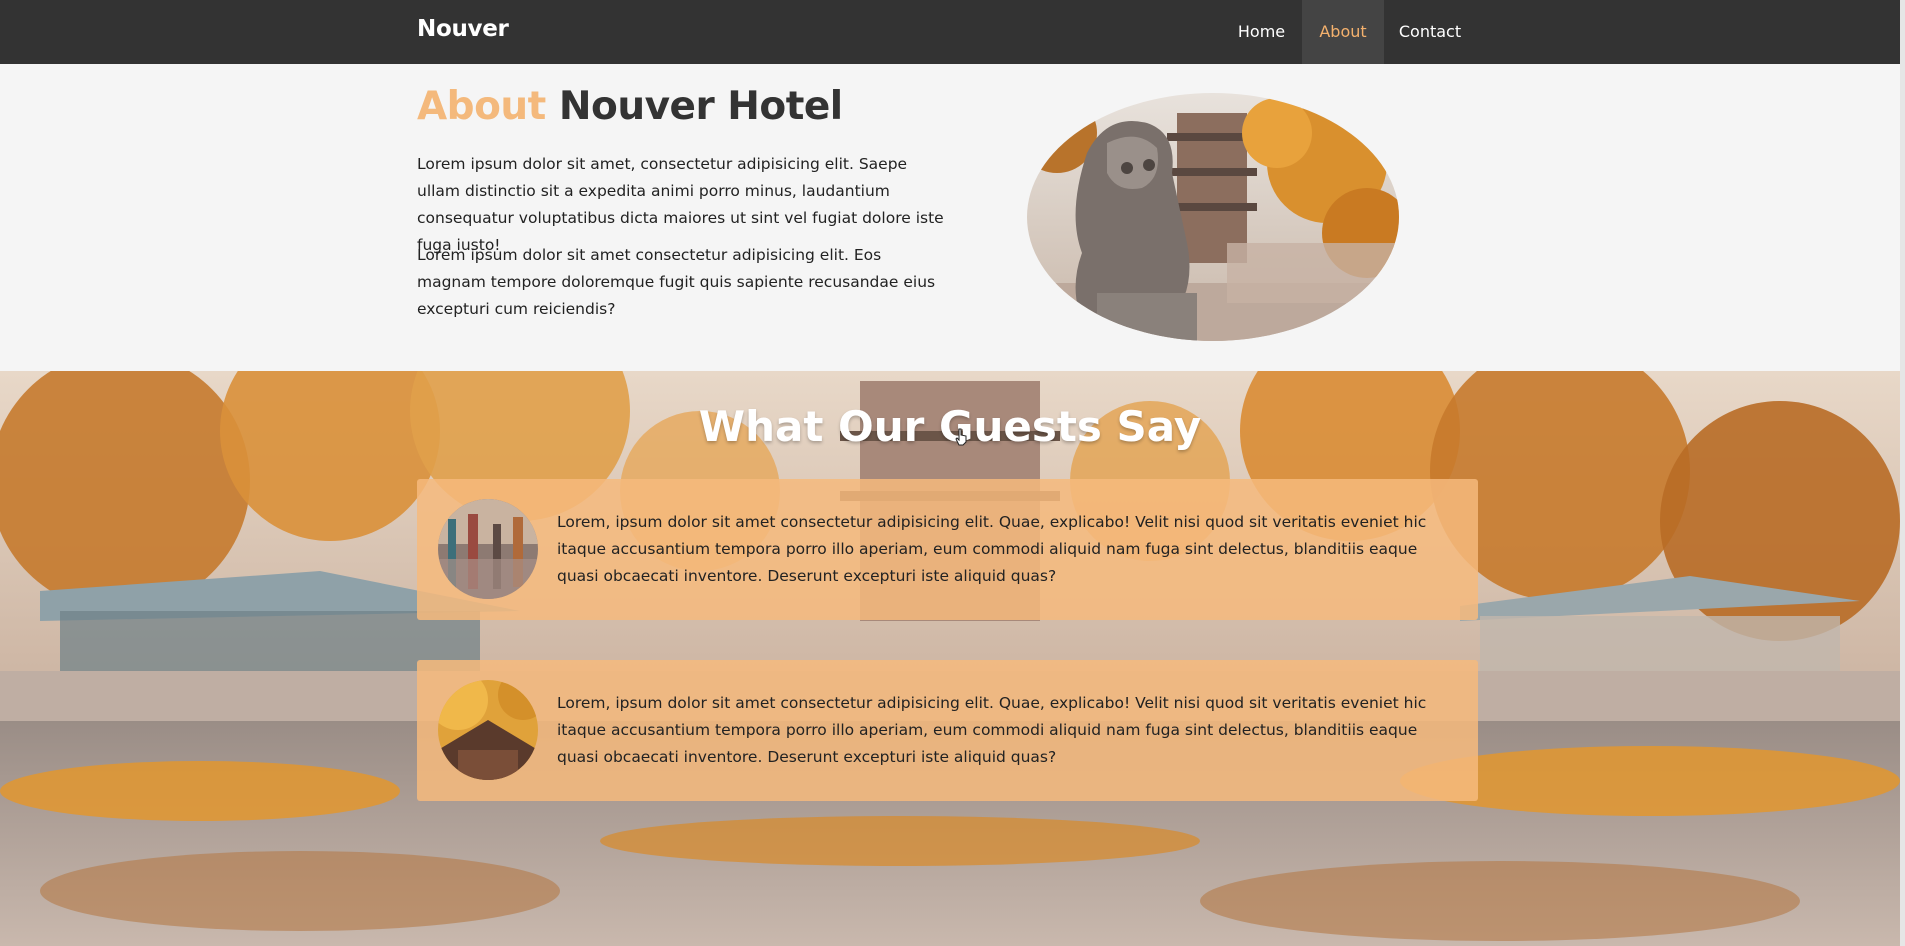  What do you see at coordinates (481, 106) in the screenshot?
I see `about-title-accent: About` at bounding box center [481, 106].